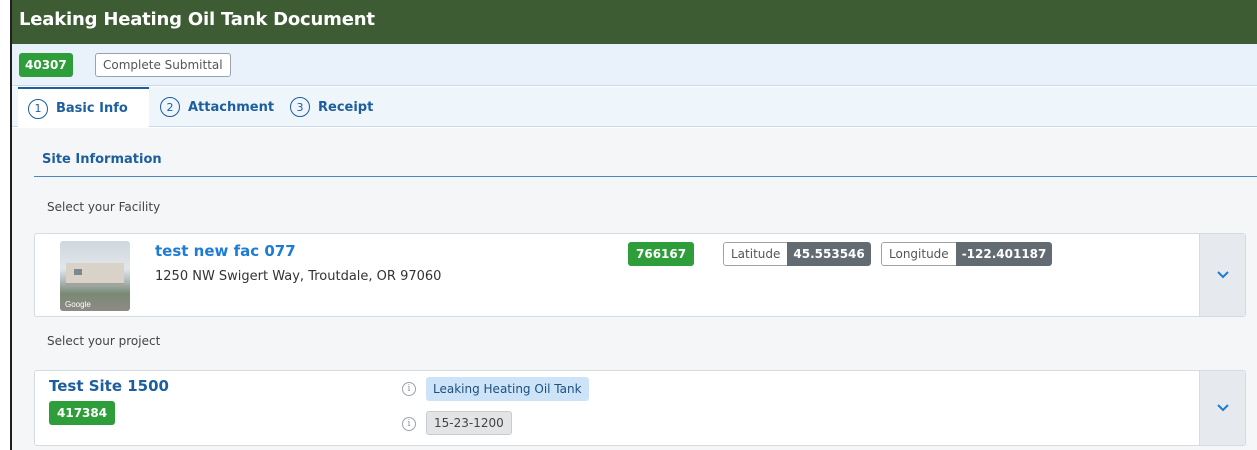  Describe the element at coordinates (300, 107) in the screenshot. I see `step-number: 3` at that location.